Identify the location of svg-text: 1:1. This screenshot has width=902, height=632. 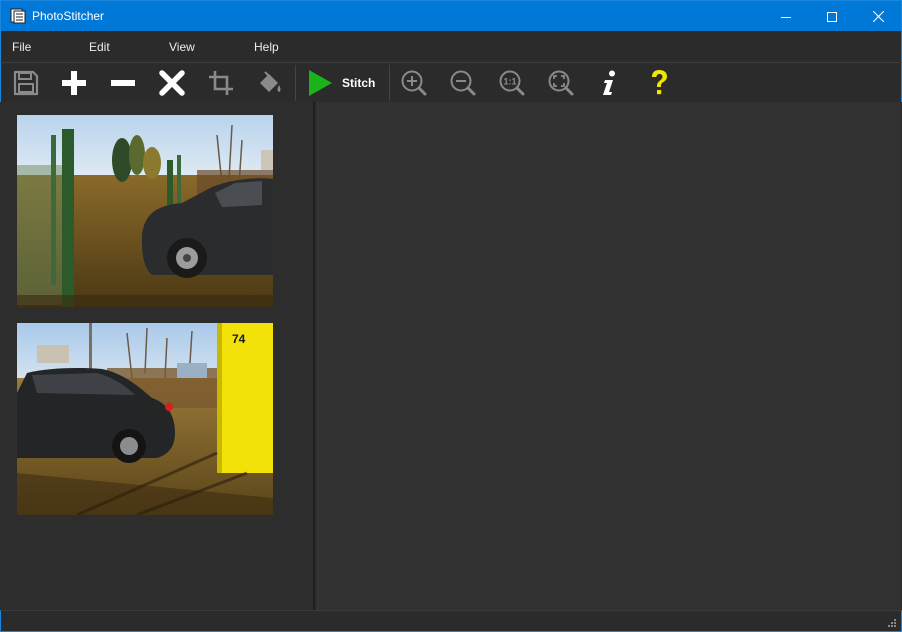
(509, 82).